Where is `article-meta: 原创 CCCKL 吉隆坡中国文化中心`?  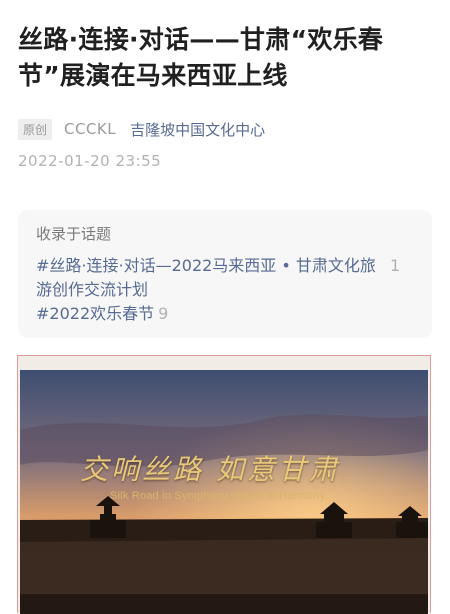 article-meta: 原创 CCCKL 吉隆坡中国文化中心 is located at coordinates (141, 129).